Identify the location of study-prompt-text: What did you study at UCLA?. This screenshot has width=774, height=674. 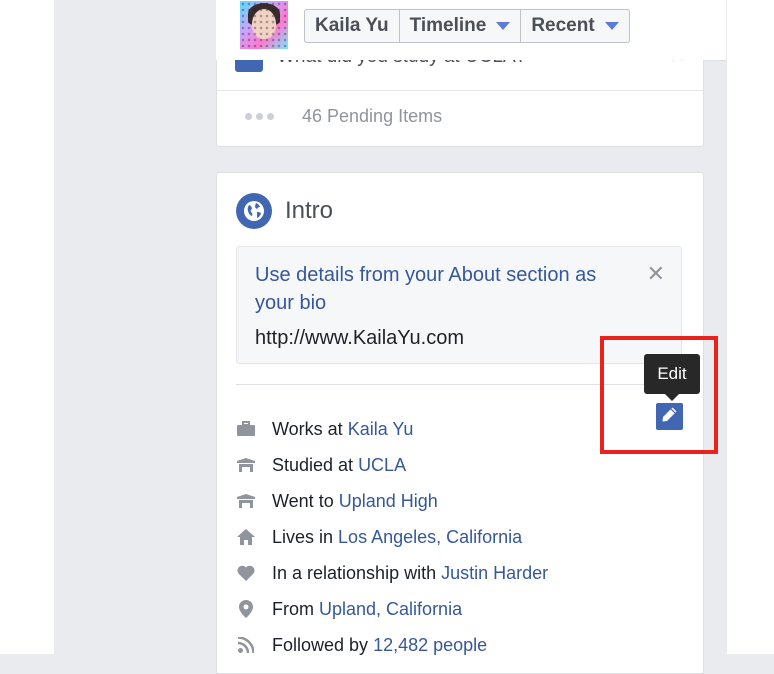
(401, 64).